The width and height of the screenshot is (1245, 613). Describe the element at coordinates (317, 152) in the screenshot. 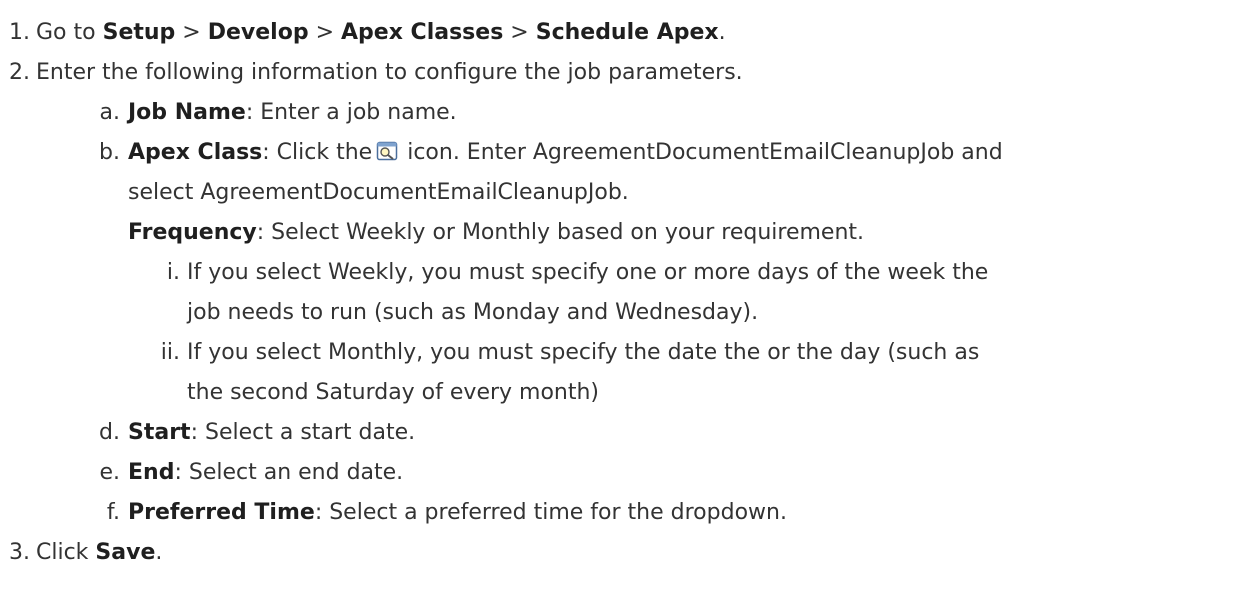

I see `apex-class-text-before: : Click the` at that location.